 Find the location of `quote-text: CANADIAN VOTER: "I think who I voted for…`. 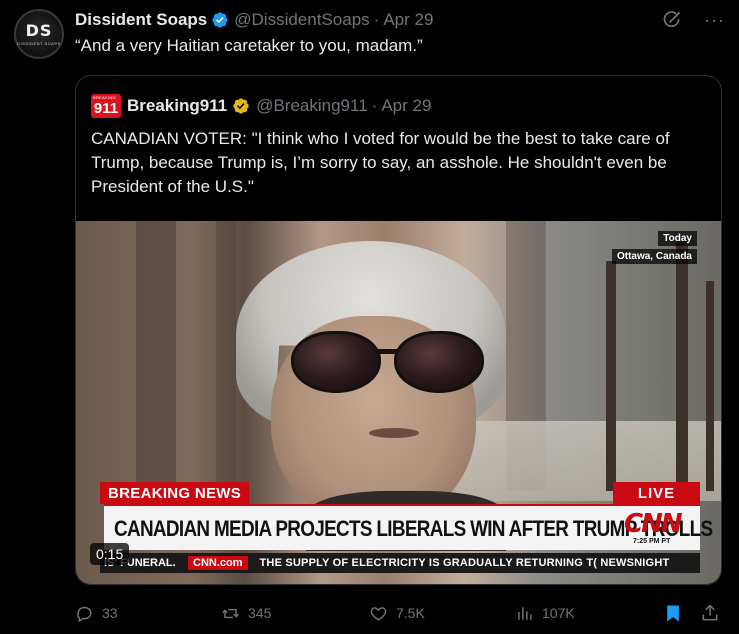

quote-text: CANADIAN VOTER: "I think who I voted for… is located at coordinates (380, 162).